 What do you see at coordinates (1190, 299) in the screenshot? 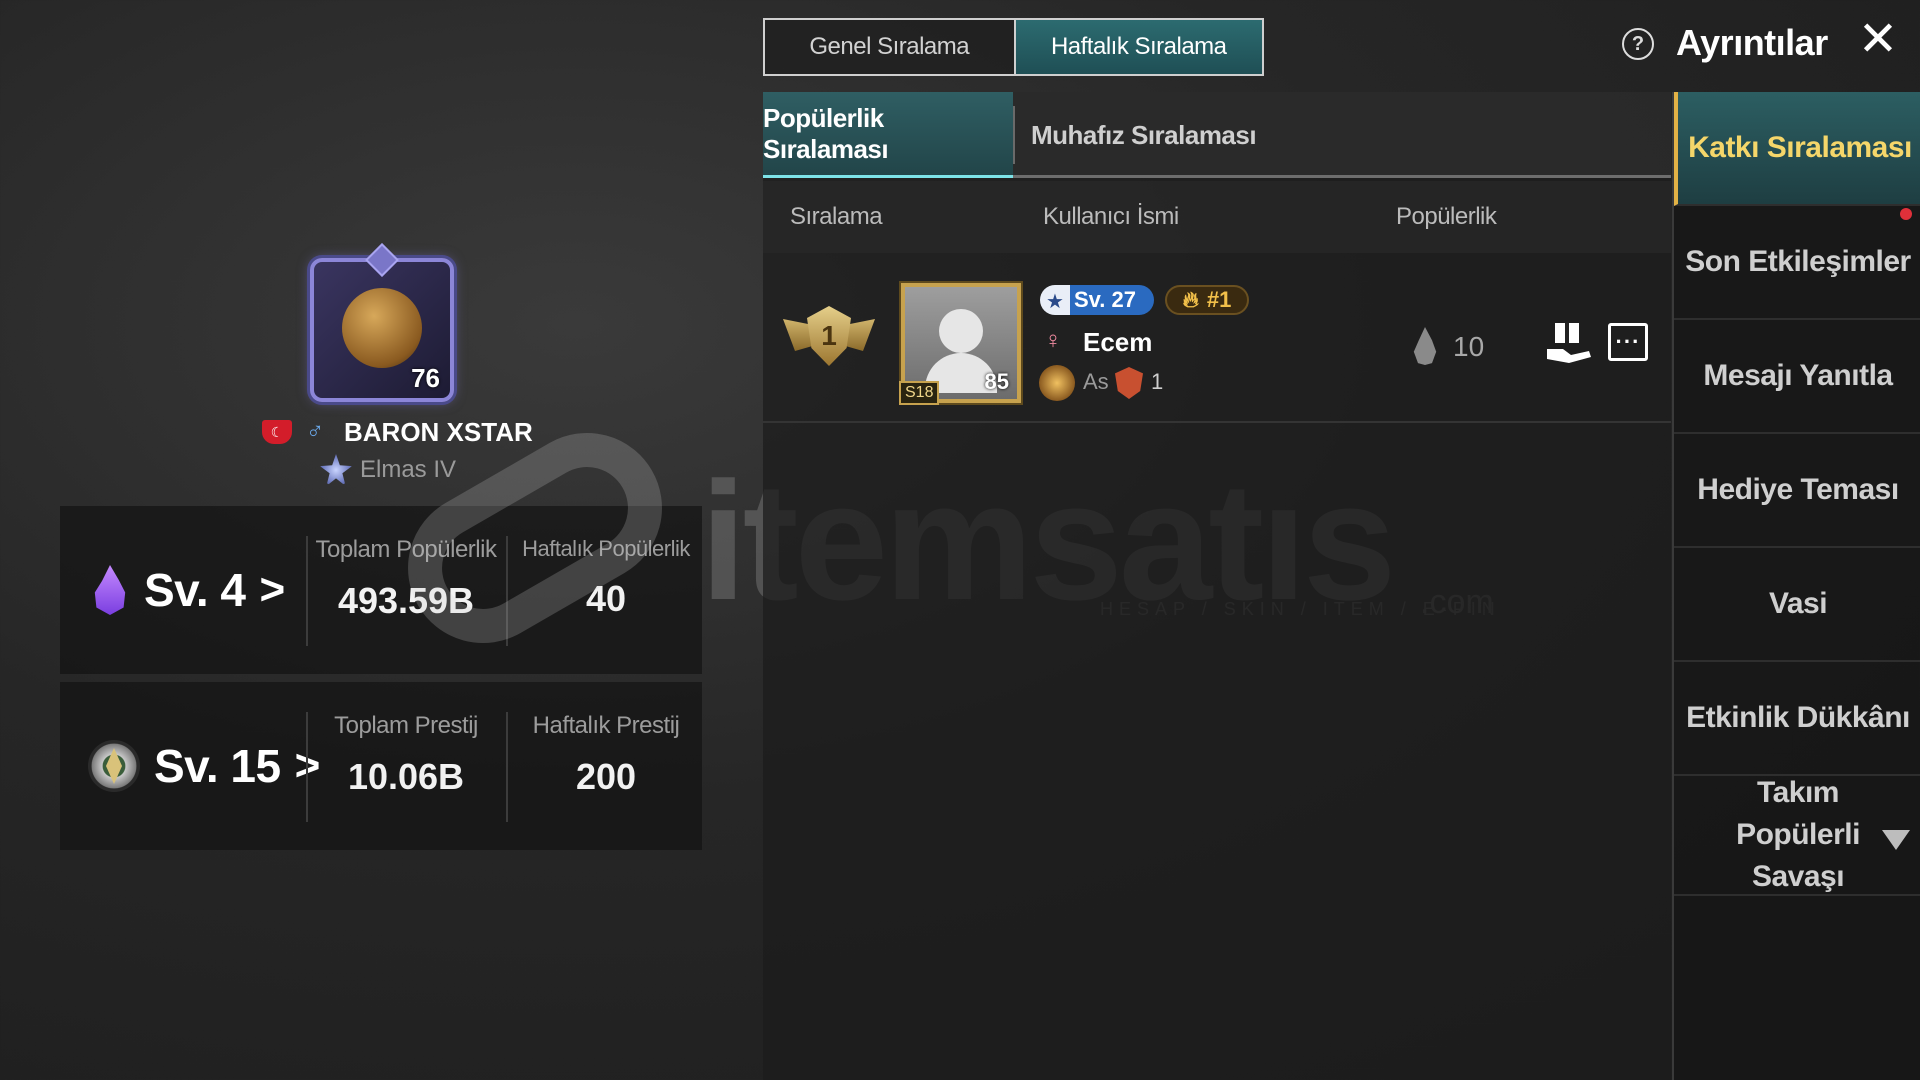
I see `flame-icon: 🔥︎` at bounding box center [1190, 299].